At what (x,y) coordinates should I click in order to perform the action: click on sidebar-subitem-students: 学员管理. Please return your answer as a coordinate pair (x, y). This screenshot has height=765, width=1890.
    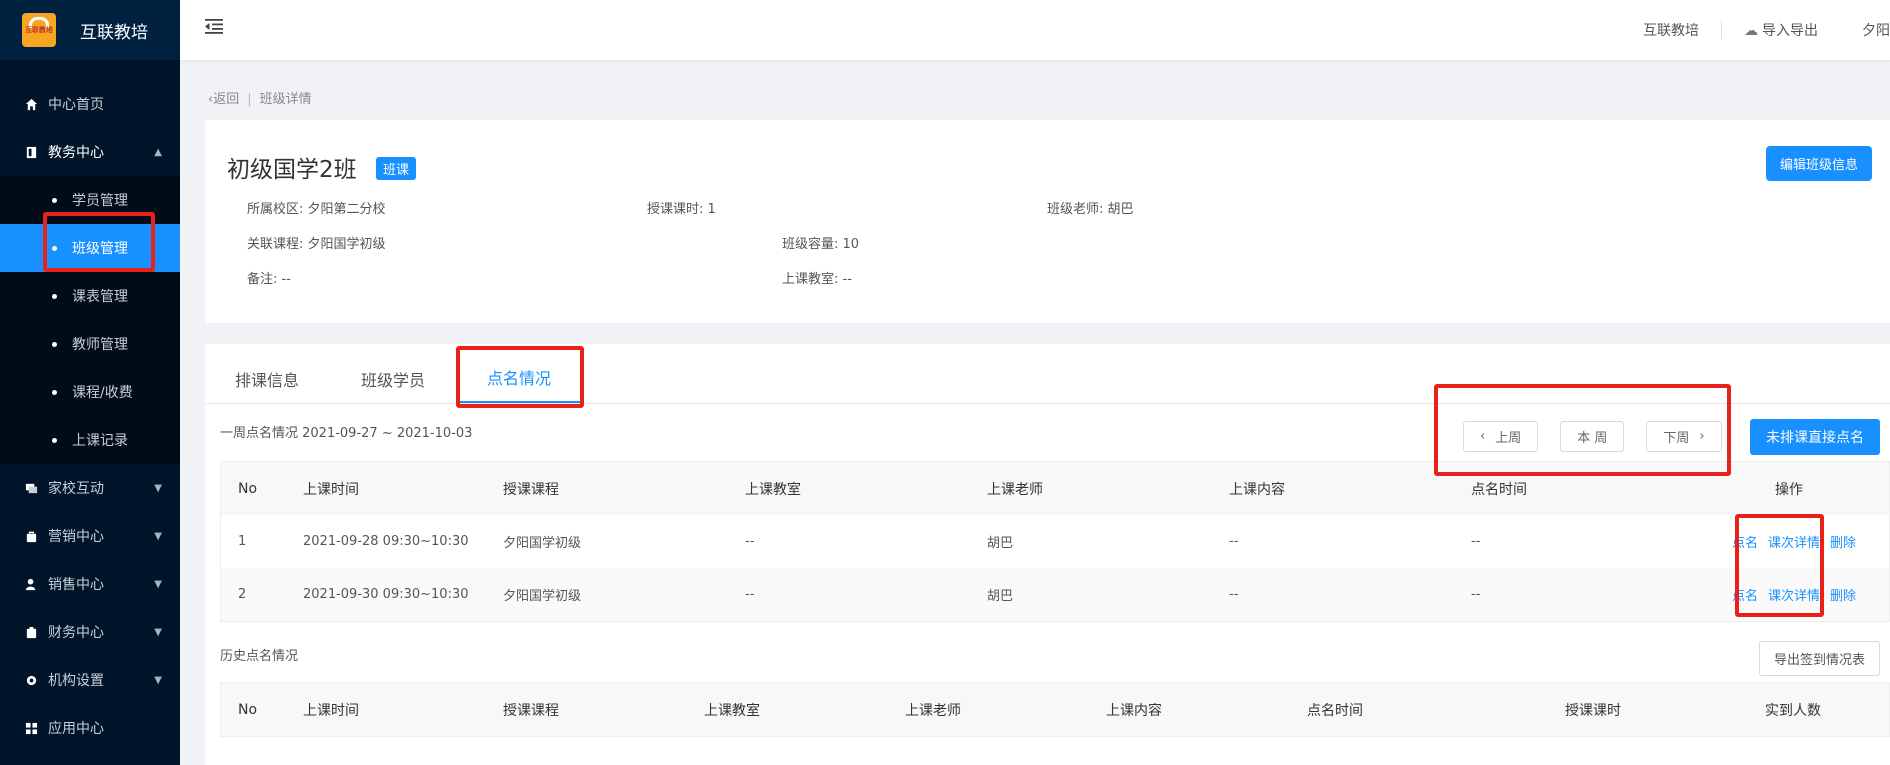
    Looking at the image, I should click on (90, 200).